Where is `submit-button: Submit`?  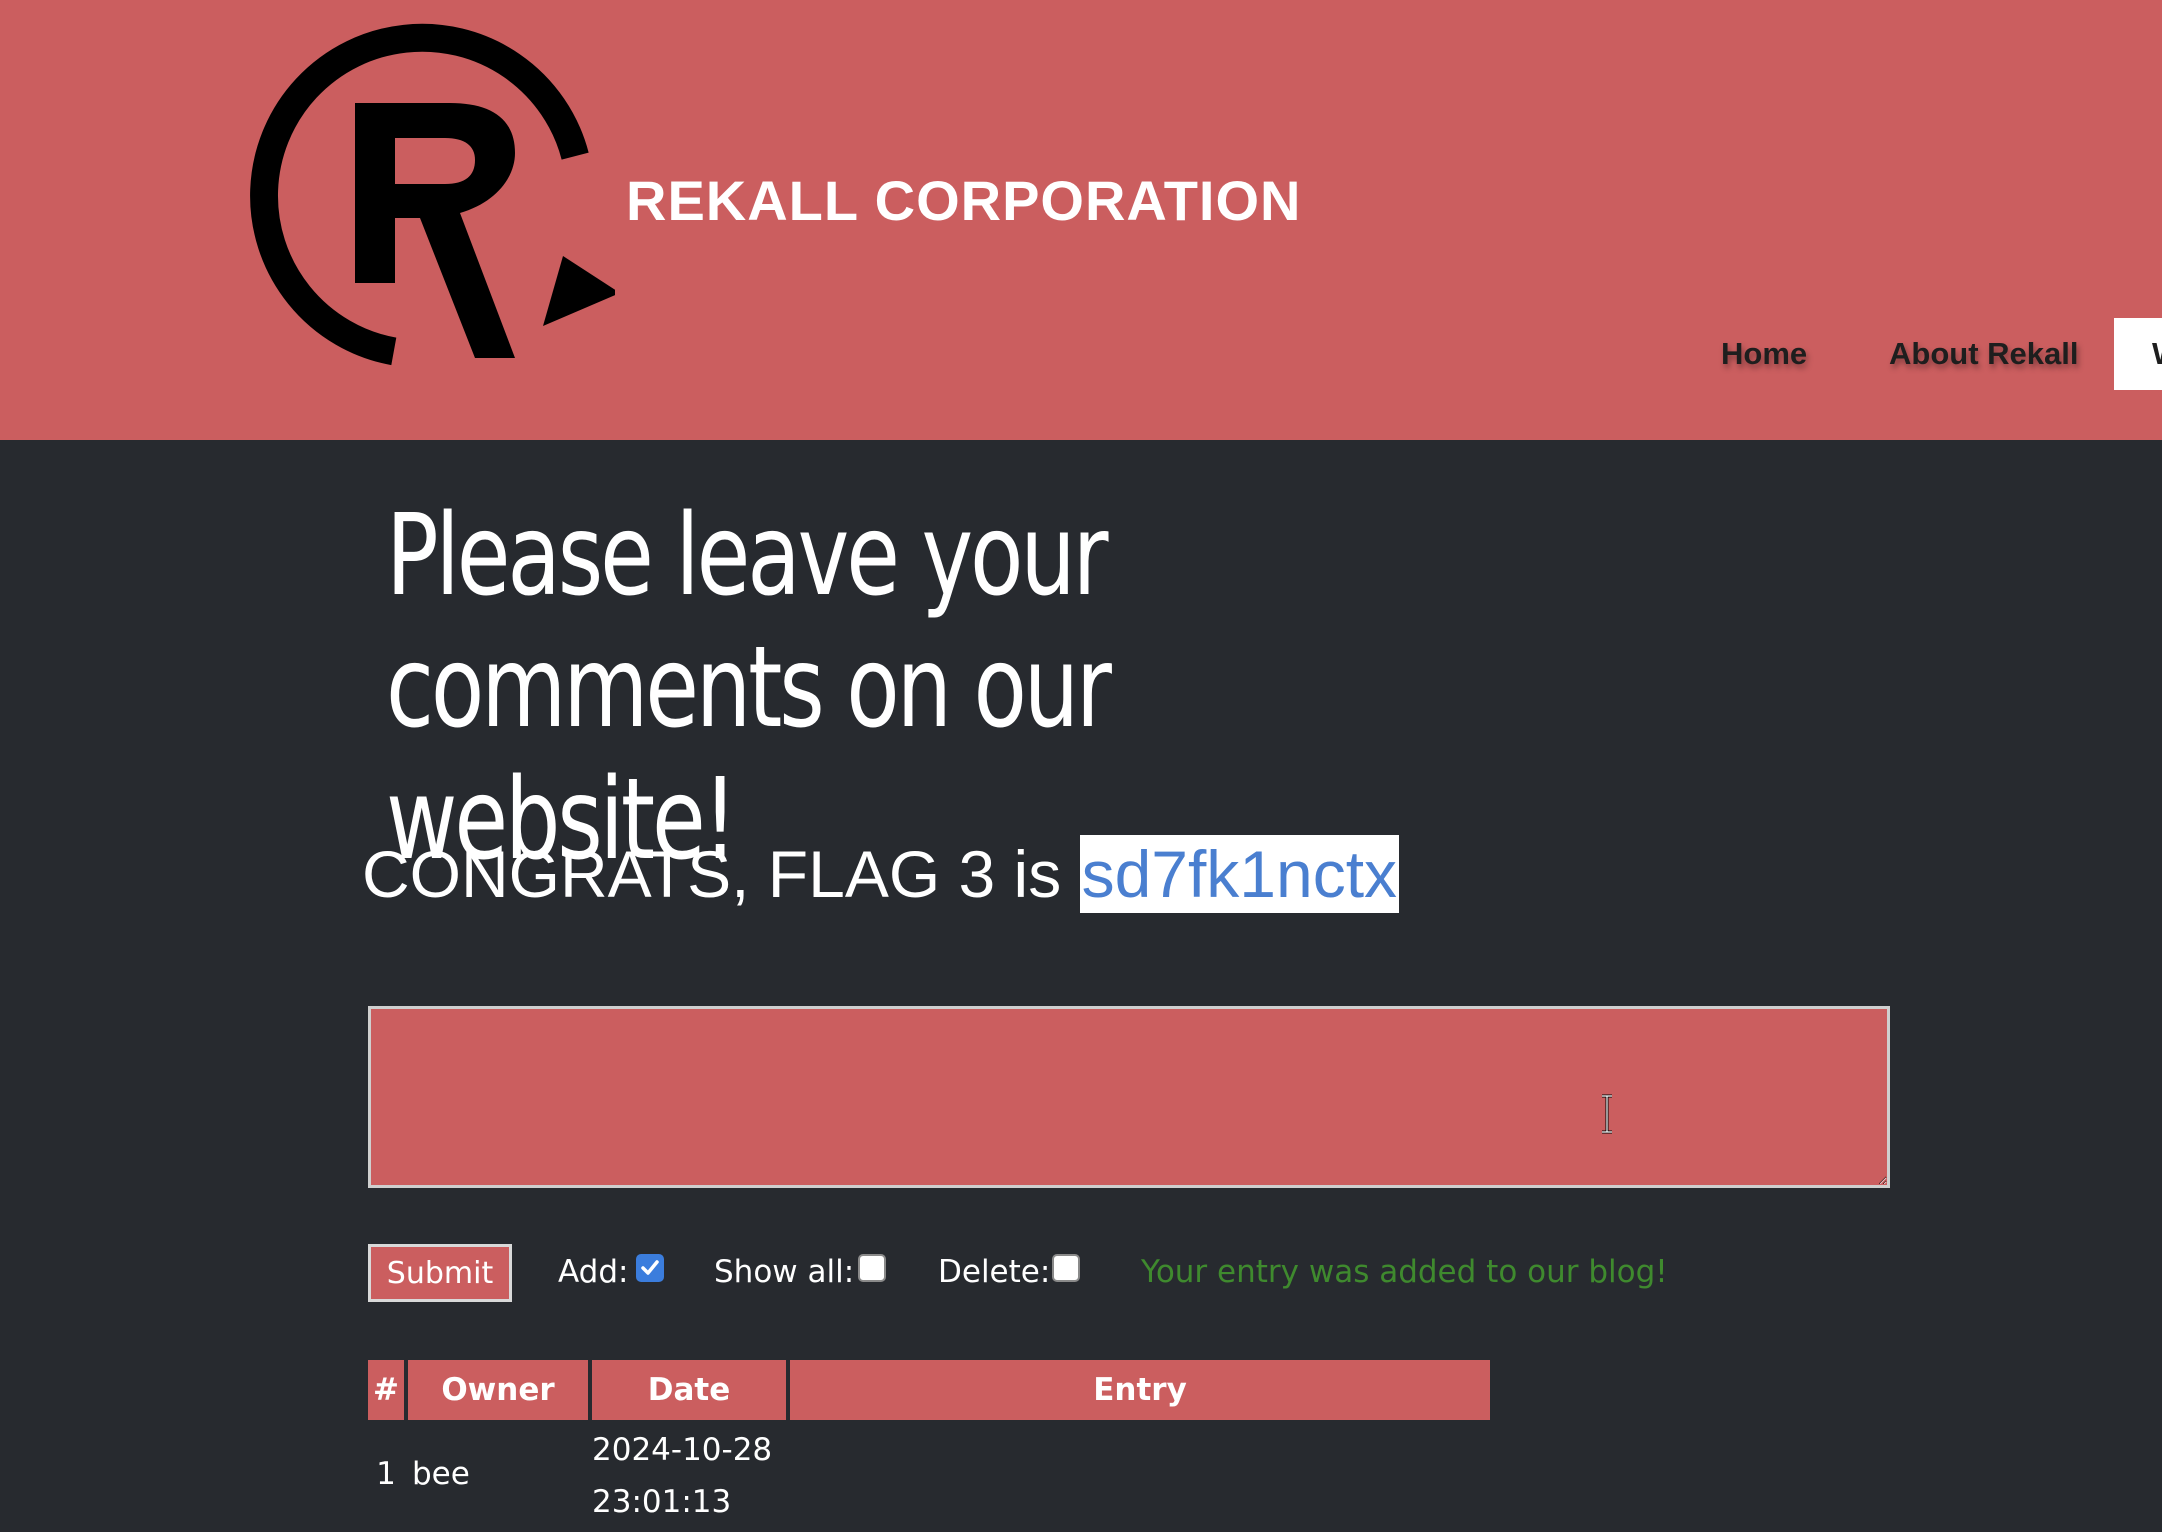
submit-button: Submit is located at coordinates (440, 1273).